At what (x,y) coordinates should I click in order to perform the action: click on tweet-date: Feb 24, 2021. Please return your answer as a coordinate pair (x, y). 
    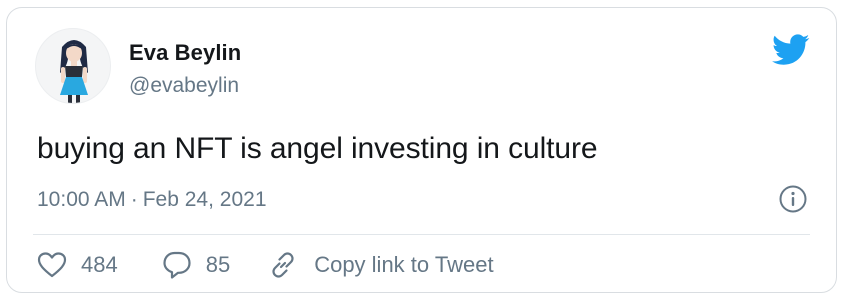
    Looking at the image, I should click on (205, 199).